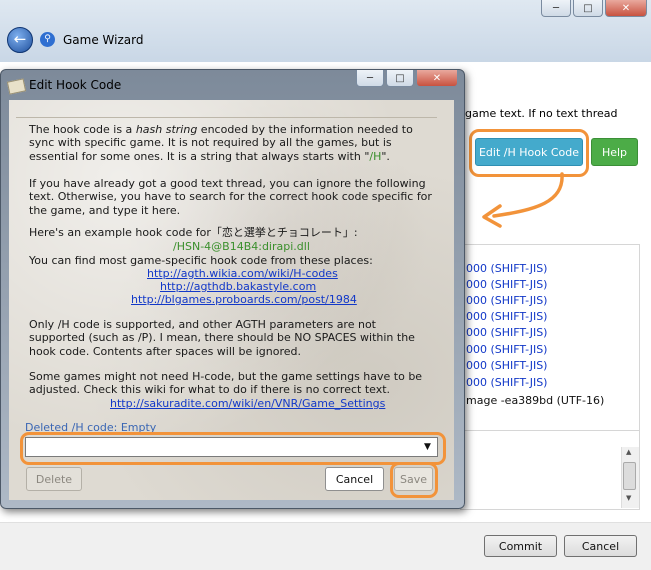  I want to click on link-agth-wikia: http://agth.wikia.com/wiki/H-codes, so click(242, 273).